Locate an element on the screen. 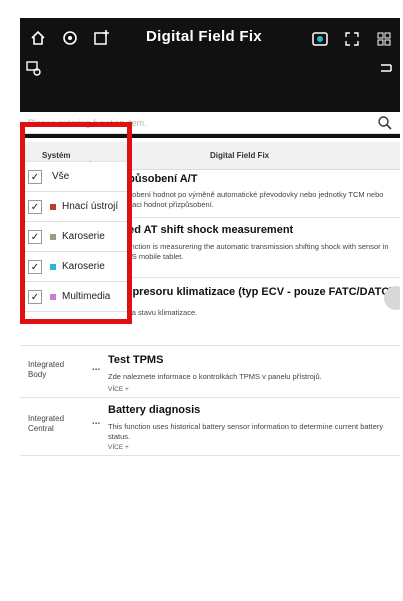  fullscreen-icon is located at coordinates (352, 39).